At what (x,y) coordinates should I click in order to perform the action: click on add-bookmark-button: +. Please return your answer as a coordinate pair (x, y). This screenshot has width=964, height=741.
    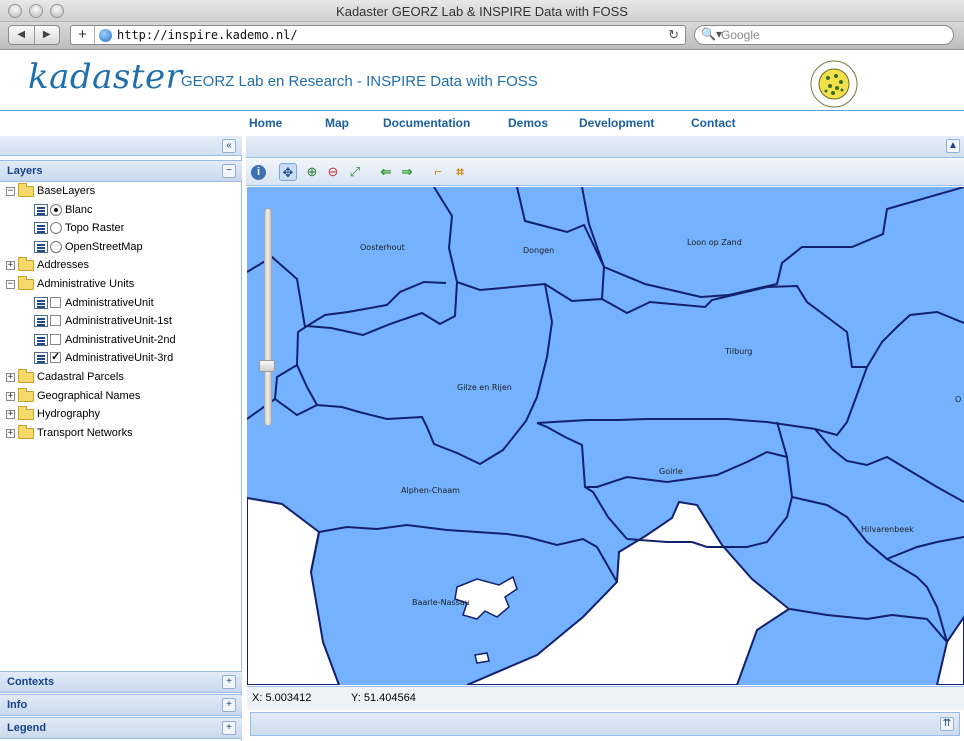
    Looking at the image, I should click on (83, 35).